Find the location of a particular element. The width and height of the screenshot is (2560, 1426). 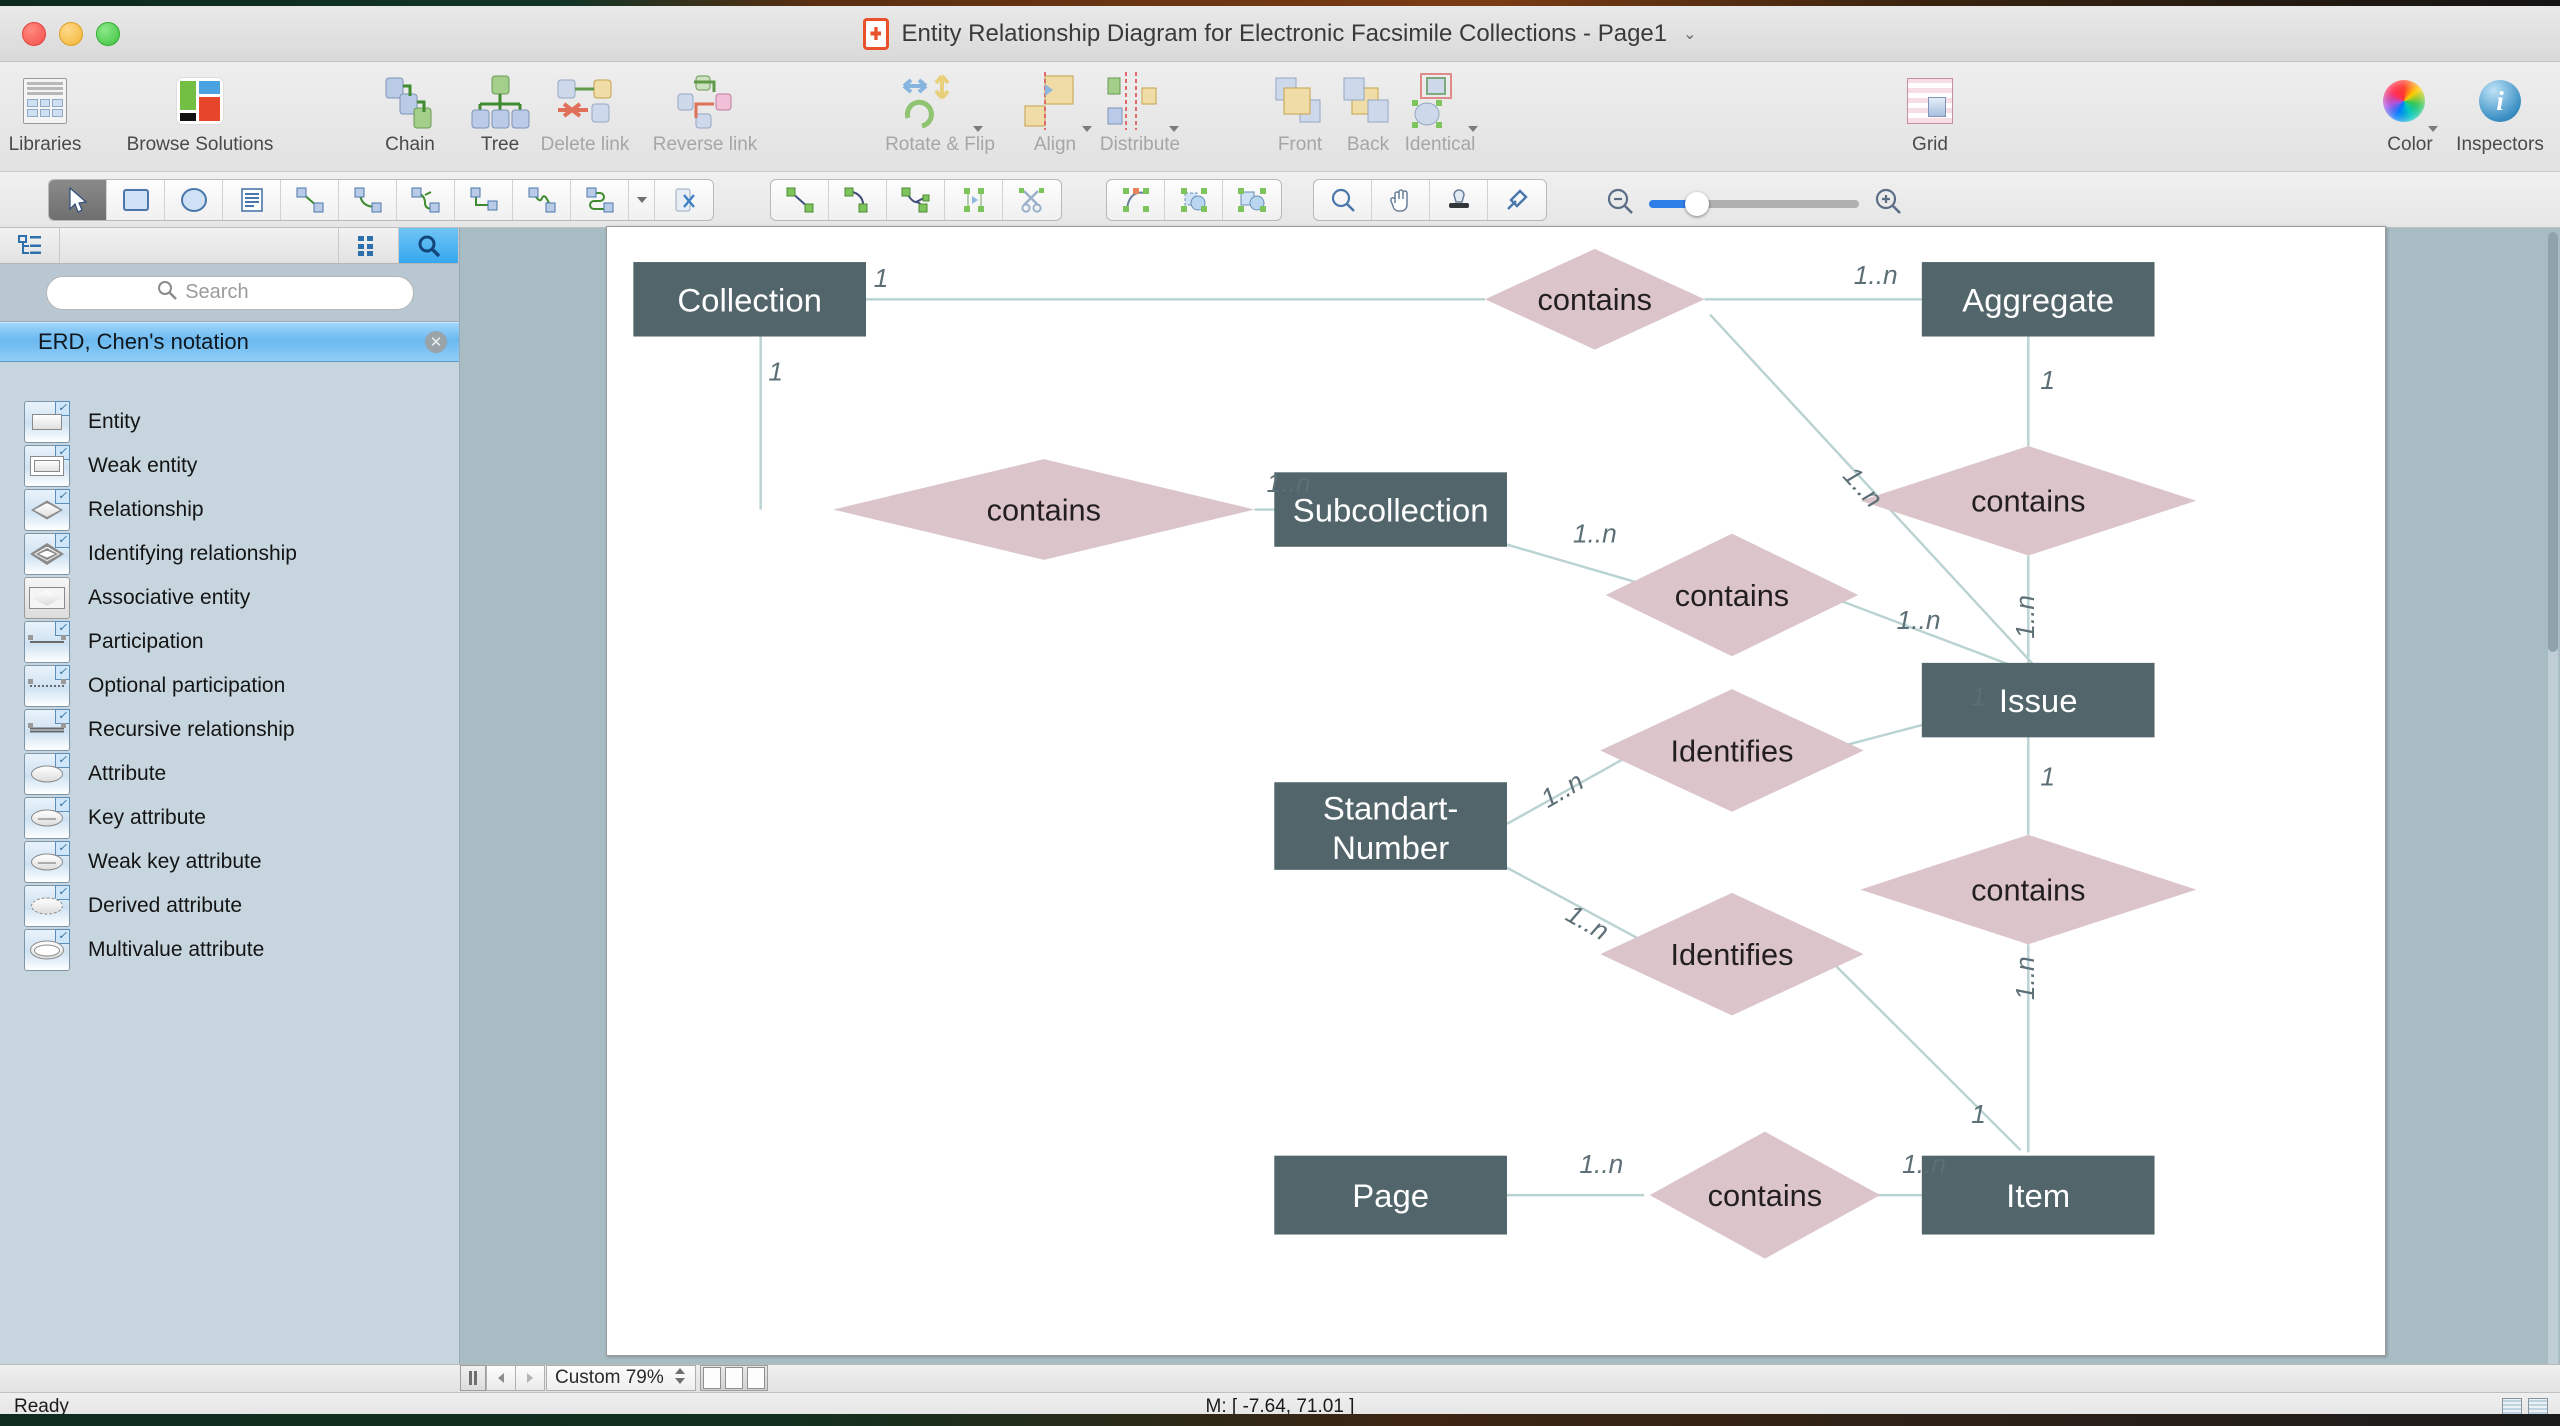

rectangle-icon is located at coordinates (136, 200).